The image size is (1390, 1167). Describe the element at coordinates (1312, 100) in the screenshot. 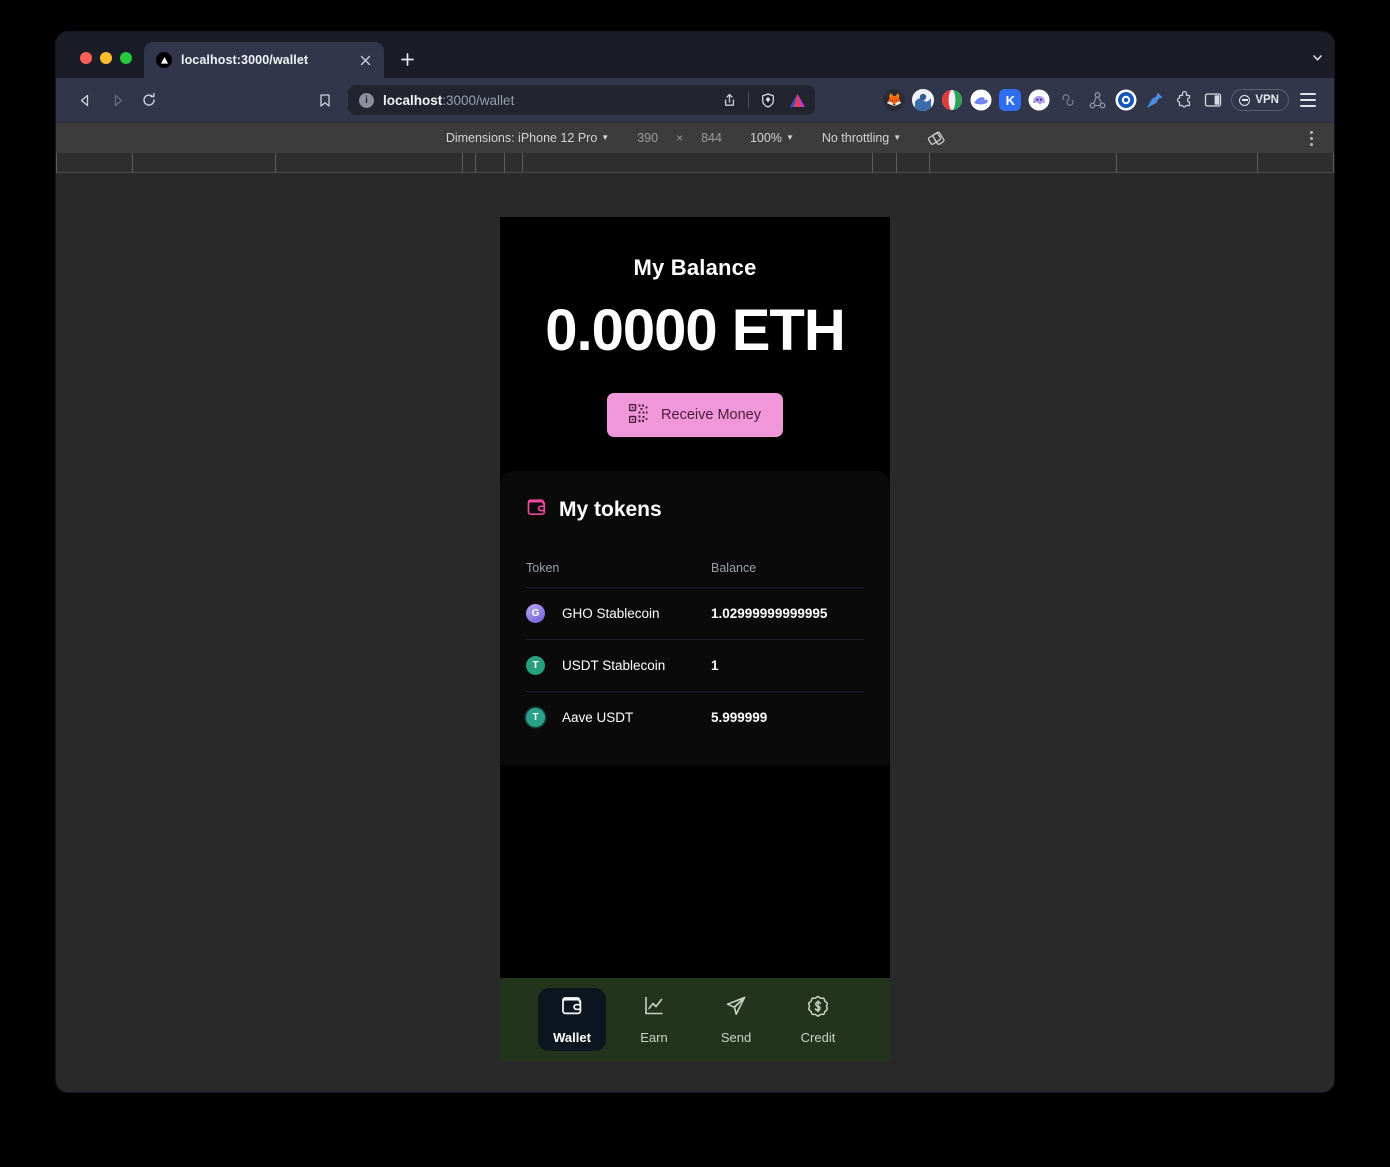

I see `hamburger-menu-icon` at that location.